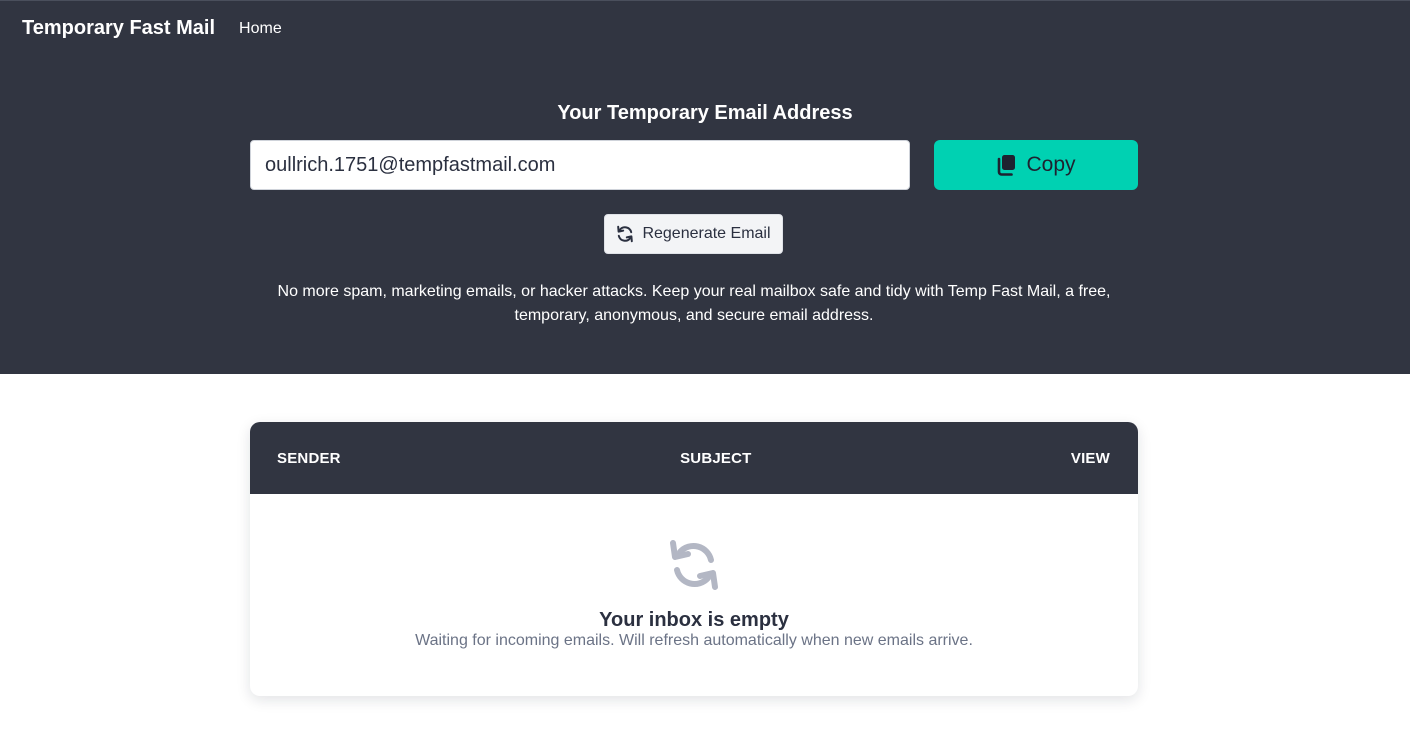 This screenshot has height=740, width=1410. What do you see at coordinates (705, 28) in the screenshot?
I see `navbar: Temporary Fast Mail Home` at bounding box center [705, 28].